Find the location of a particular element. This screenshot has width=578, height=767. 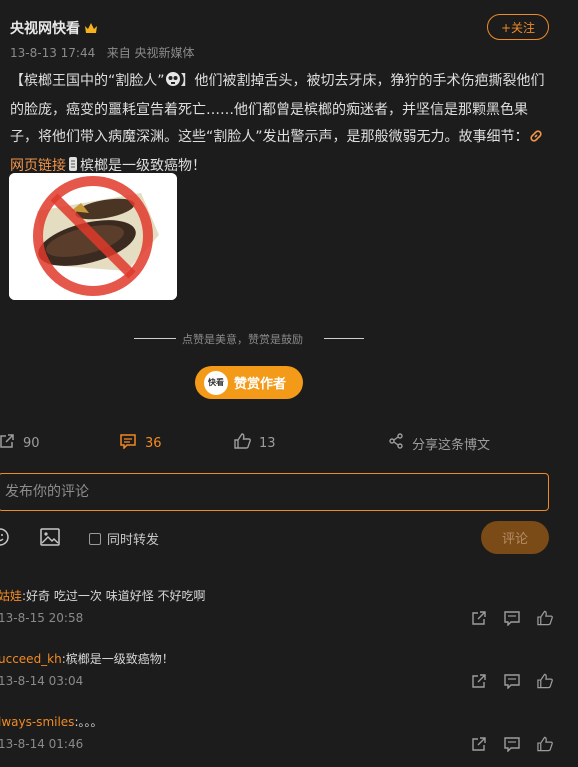

skull-emoji-icon is located at coordinates (173, 83).